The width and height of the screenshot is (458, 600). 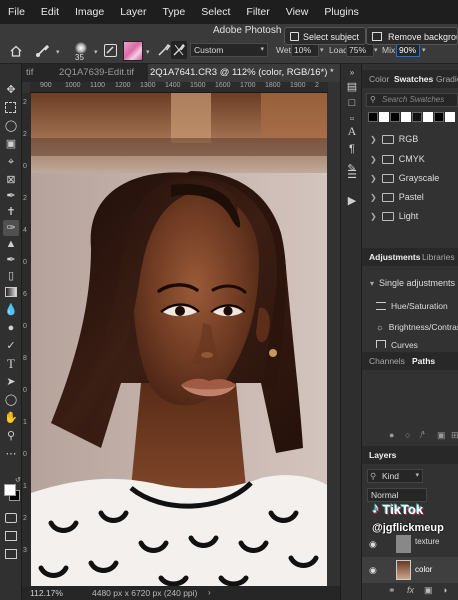 I want to click on tab-document-1: tif, so click(x=39, y=73).